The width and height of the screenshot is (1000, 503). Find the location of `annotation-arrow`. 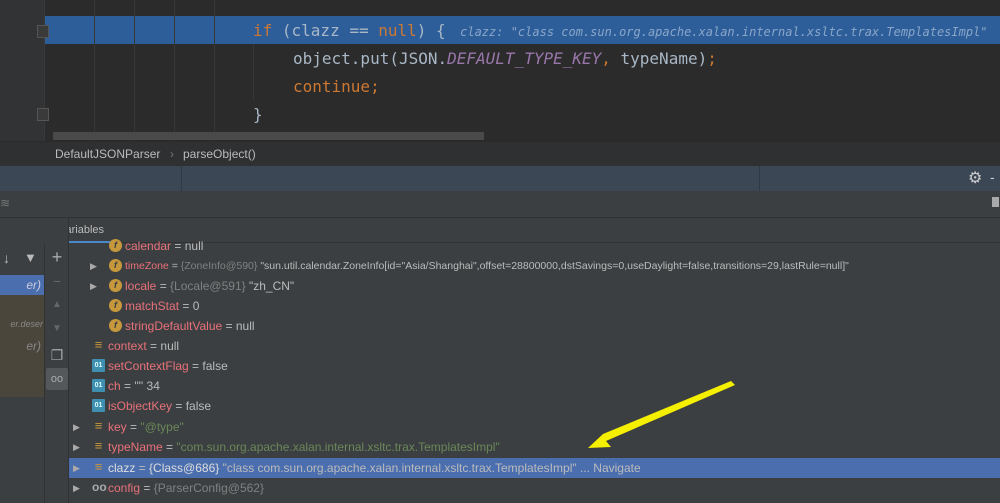

annotation-arrow is located at coordinates (661, 414).